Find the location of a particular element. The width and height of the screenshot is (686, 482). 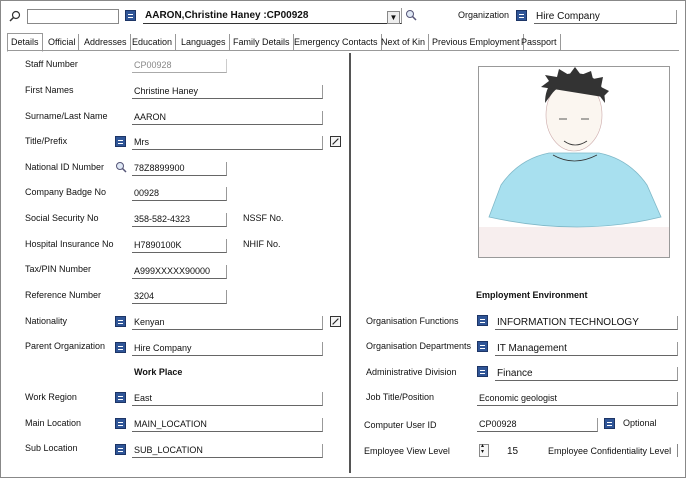

surname-field: AARON is located at coordinates (227, 118).